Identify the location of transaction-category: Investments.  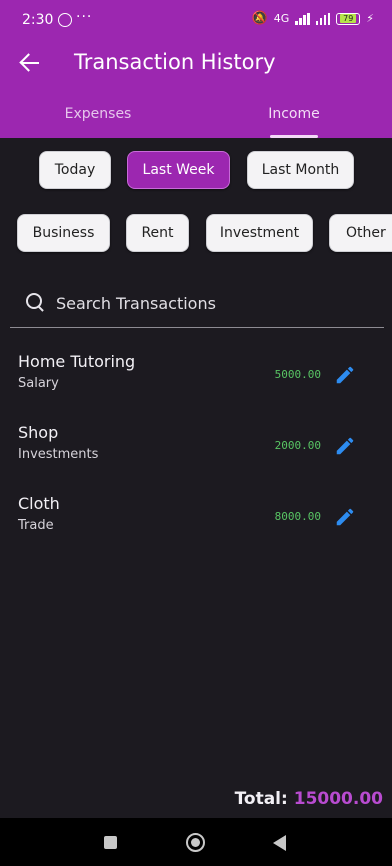
(58, 454).